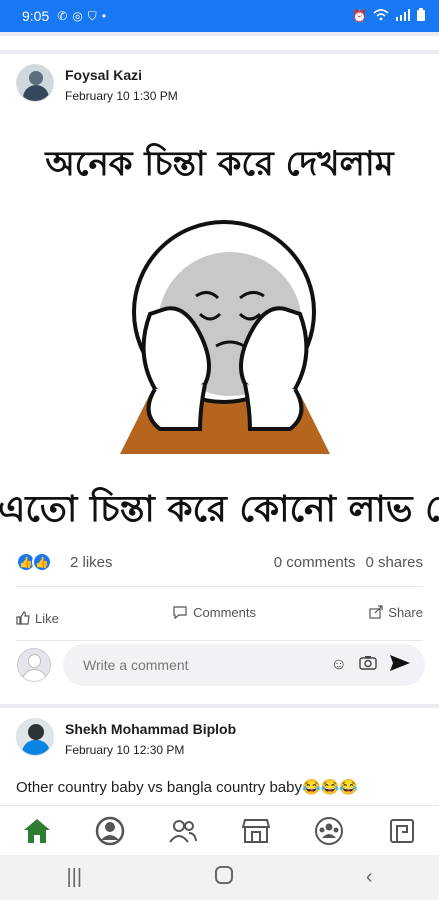 Image resolution: width=439 pixels, height=900 pixels. Describe the element at coordinates (219, 43) in the screenshot. I see `previous-card-edge` at that location.